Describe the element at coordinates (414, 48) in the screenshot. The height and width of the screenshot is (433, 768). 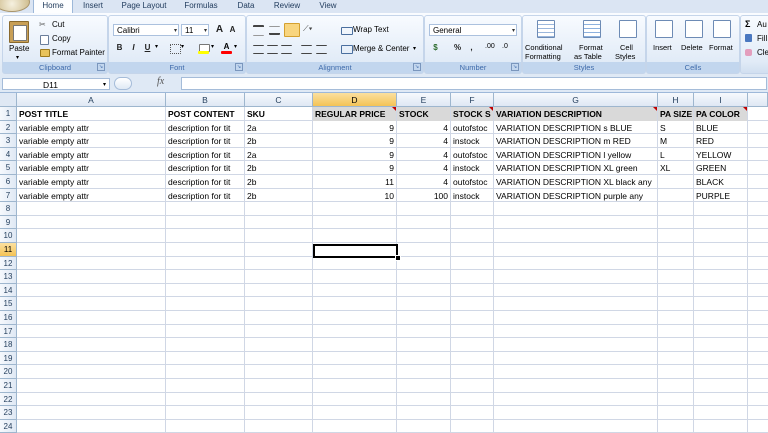
I see `merge-dropdown-icon: ▾` at that location.